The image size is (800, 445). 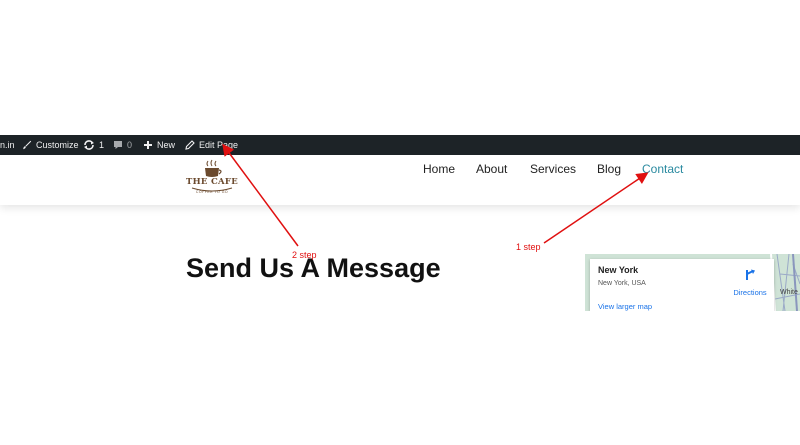 I want to click on customize-label: Customize, so click(x=57, y=145).